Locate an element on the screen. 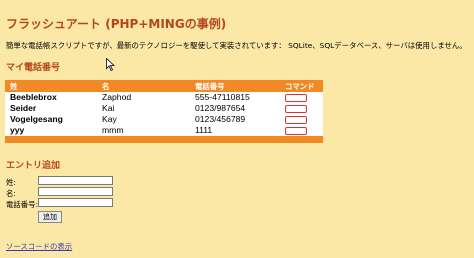 Image resolution: width=474 pixels, height=258 pixels. table-row: yyy mmm 1111 is located at coordinates (164, 130).